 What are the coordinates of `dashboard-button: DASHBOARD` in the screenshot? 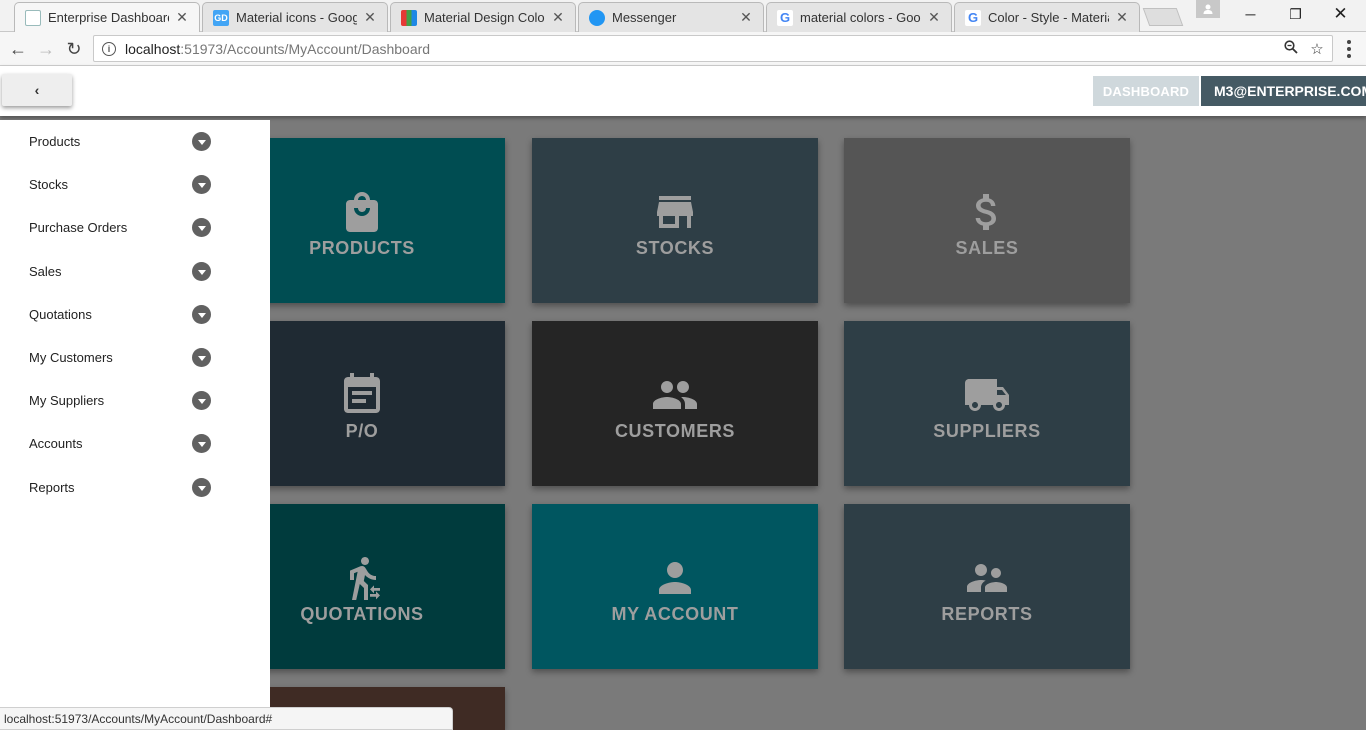 It's located at (1146, 91).